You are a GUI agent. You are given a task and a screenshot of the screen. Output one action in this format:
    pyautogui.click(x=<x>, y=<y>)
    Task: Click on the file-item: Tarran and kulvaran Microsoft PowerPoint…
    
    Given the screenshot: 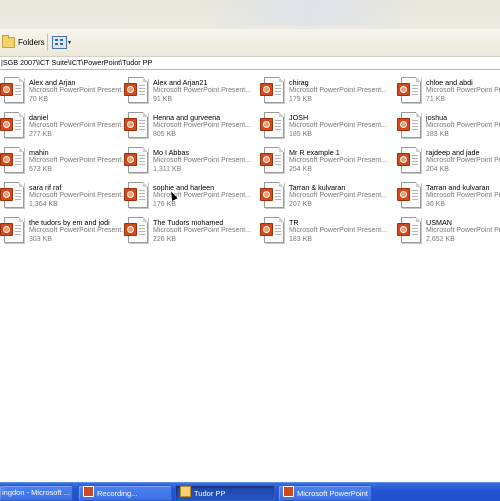 What is the action you would take?
    pyautogui.click(x=448, y=195)
    